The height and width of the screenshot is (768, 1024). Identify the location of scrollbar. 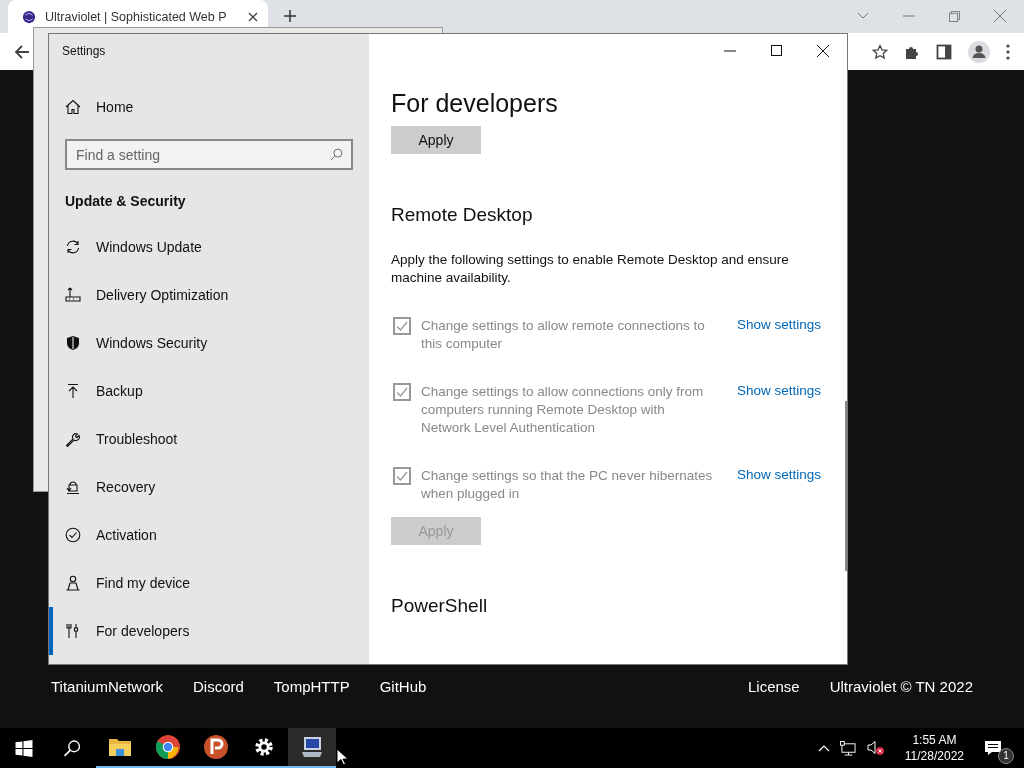
(846, 486).